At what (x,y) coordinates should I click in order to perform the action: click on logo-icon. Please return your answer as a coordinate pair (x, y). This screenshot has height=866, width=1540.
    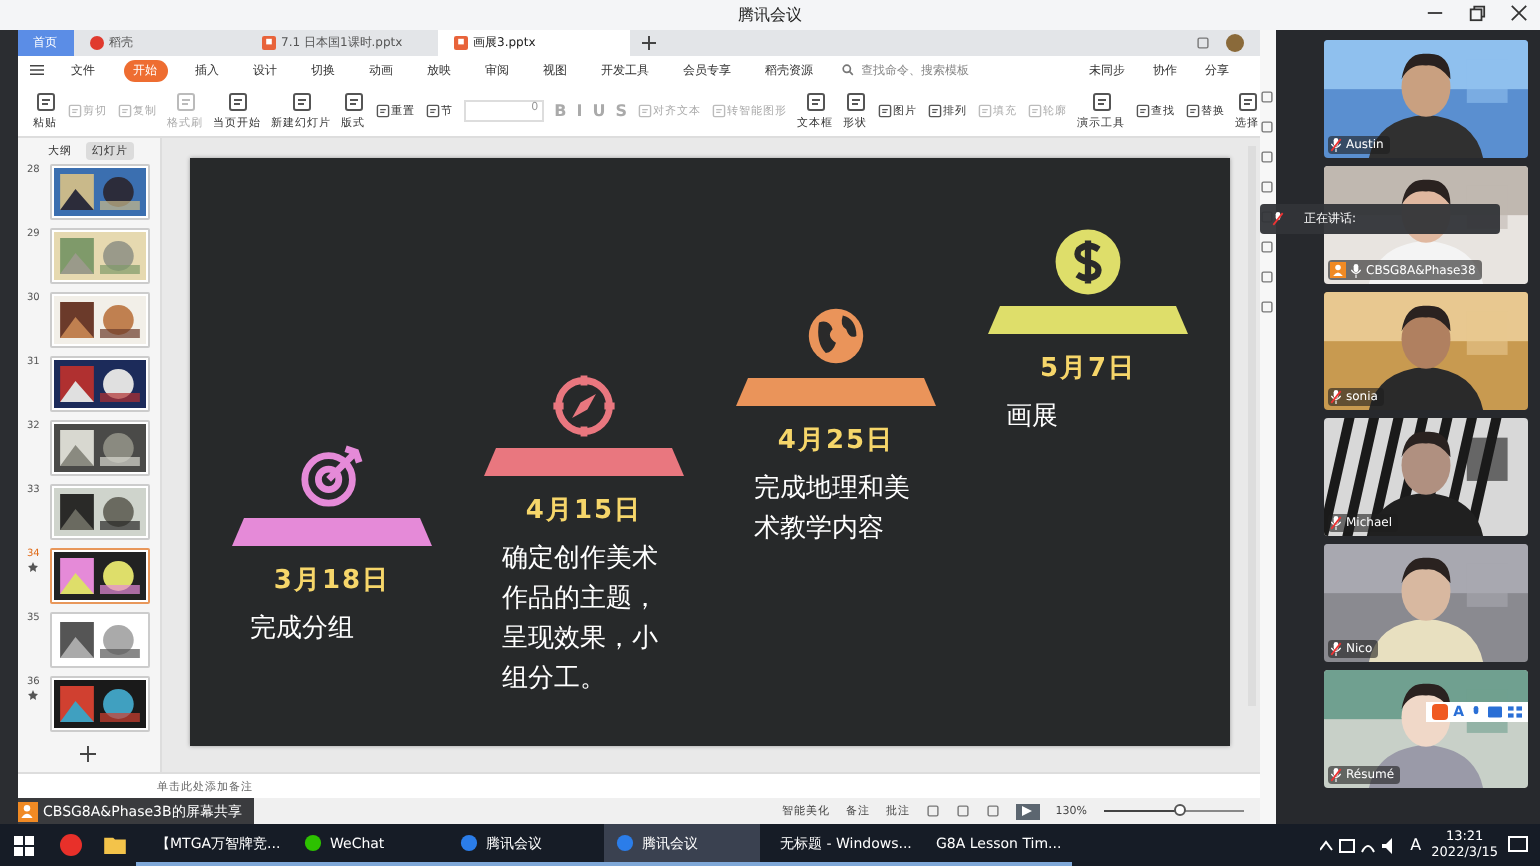
    Looking at the image, I should click on (96, 43).